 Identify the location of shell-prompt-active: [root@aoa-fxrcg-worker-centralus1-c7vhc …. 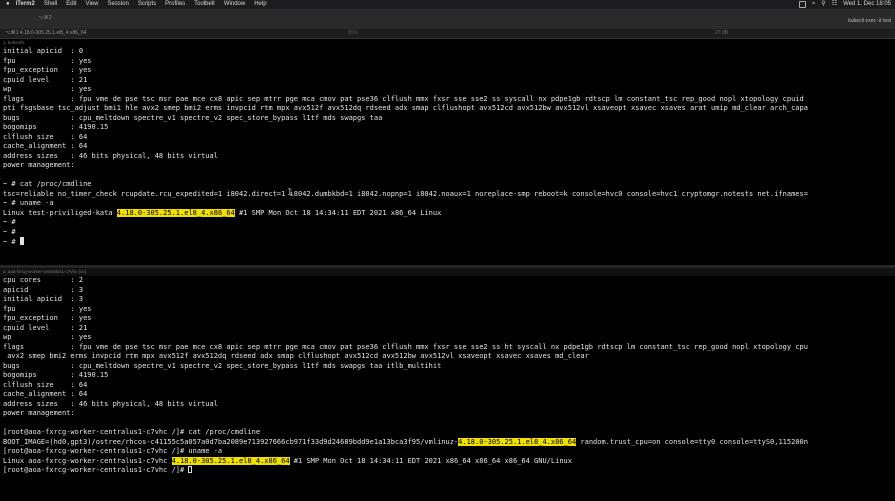
(98, 470).